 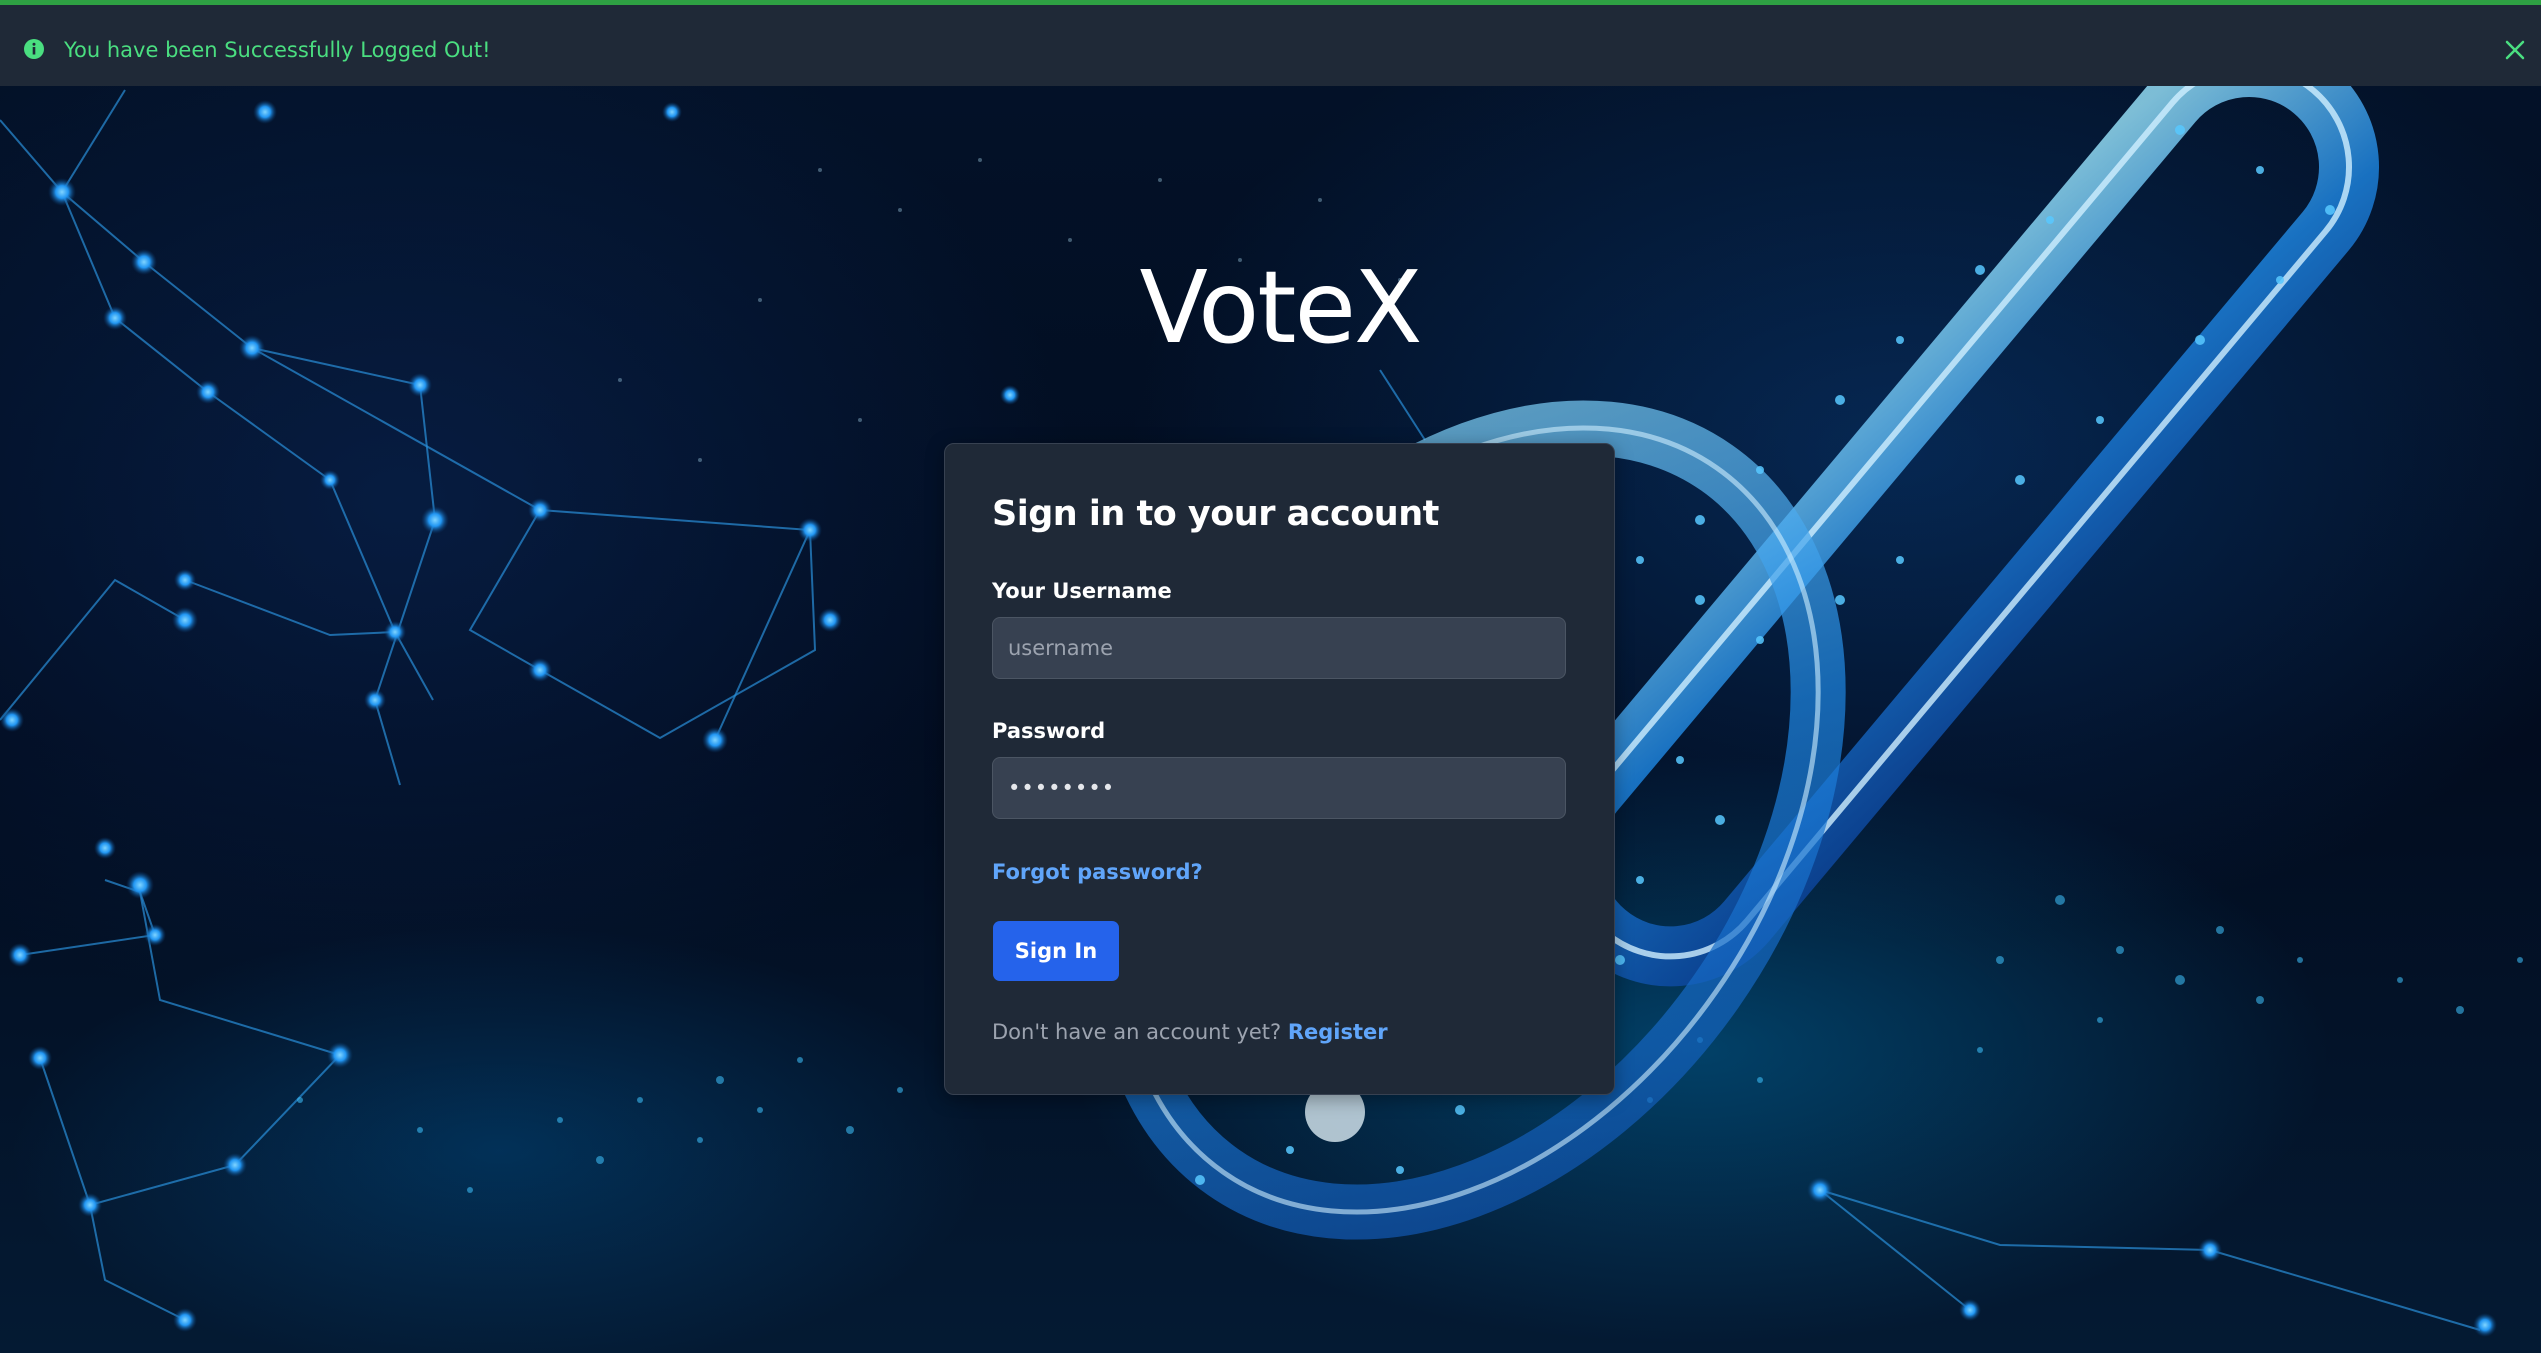 I want to click on logout-success-alert: You have been Successfully Logged Out!, so click(x=1270, y=43).